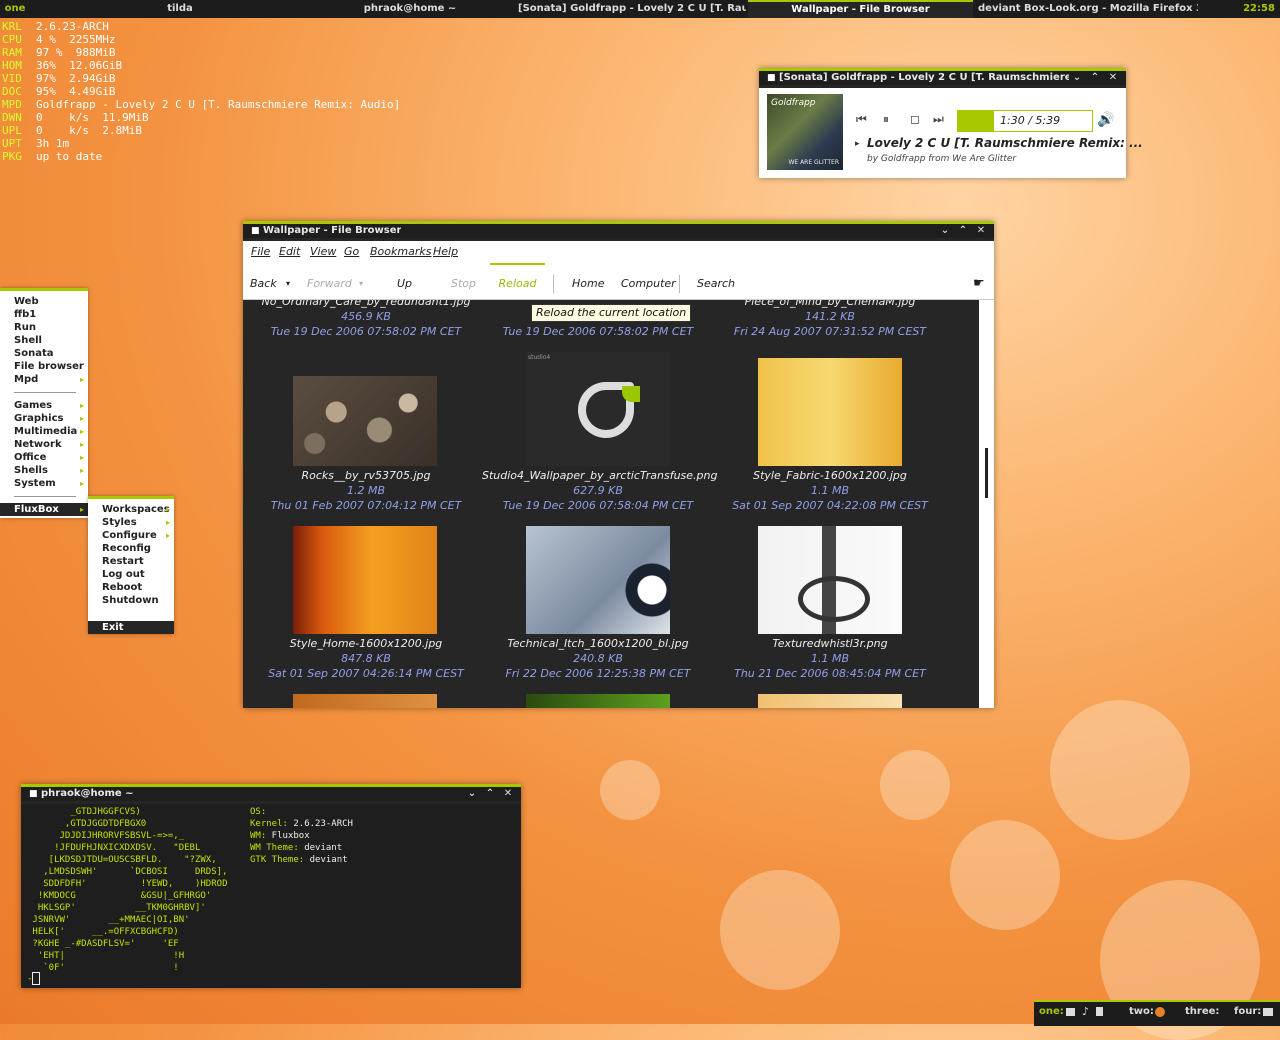 Image resolution: width=1280 pixels, height=1040 pixels. What do you see at coordinates (44, 444) in the screenshot?
I see `menu-item-network: Network ▸` at bounding box center [44, 444].